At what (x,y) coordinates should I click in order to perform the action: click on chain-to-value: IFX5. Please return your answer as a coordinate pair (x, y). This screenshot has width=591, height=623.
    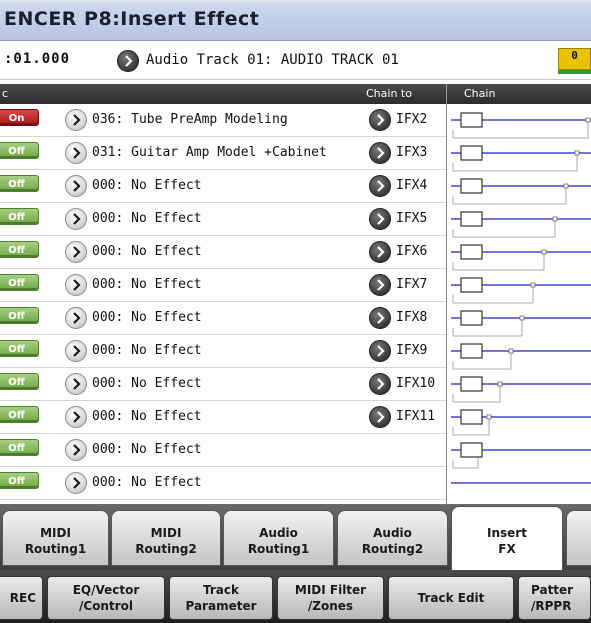
    Looking at the image, I should click on (411, 218).